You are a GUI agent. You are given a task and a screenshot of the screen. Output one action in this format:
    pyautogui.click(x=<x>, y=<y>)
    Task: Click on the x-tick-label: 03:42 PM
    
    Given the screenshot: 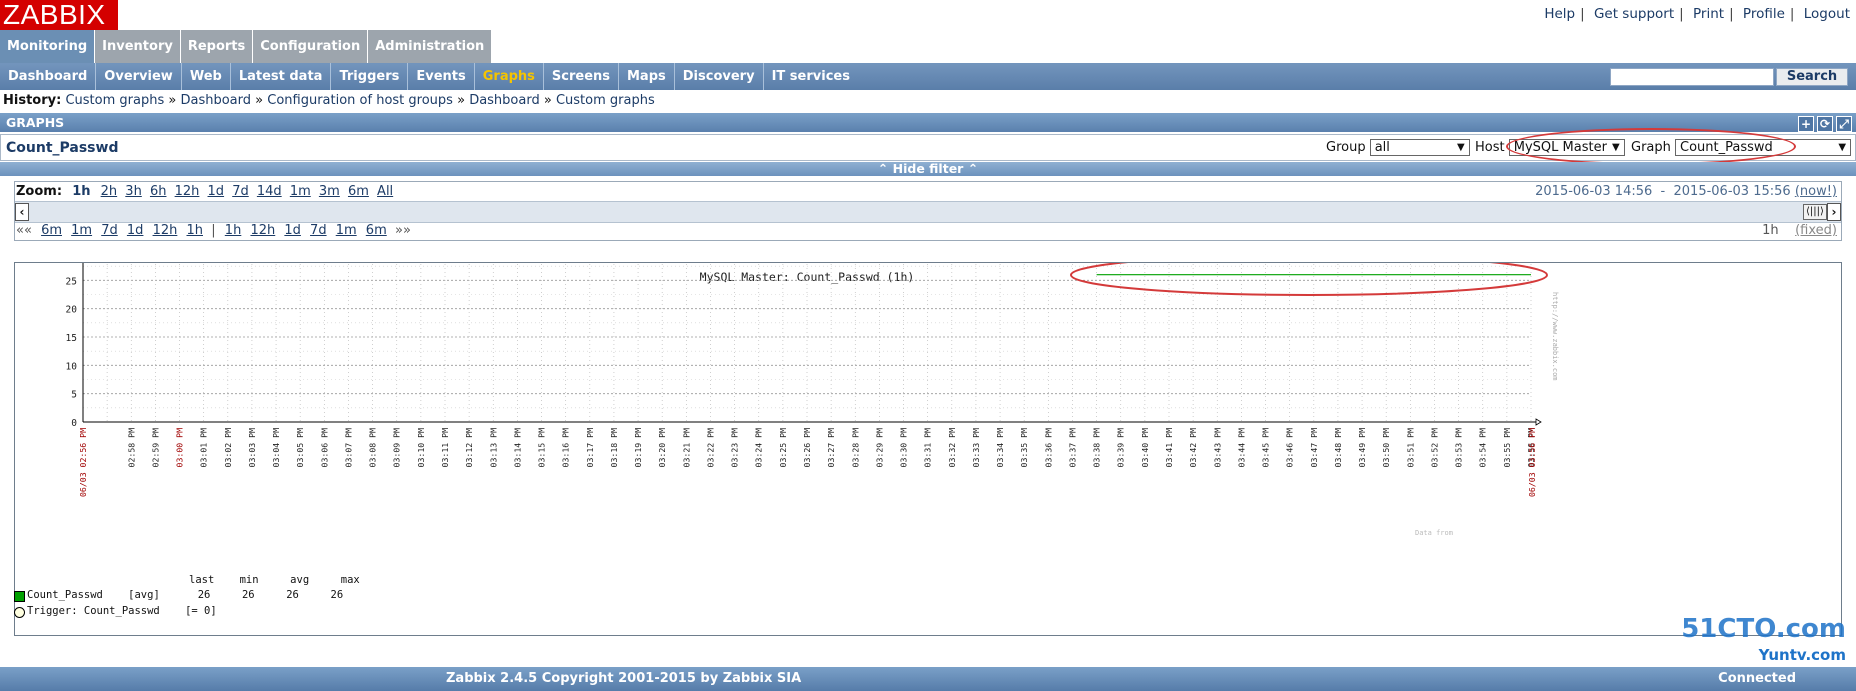 What is the action you would take?
    pyautogui.click(x=1193, y=448)
    